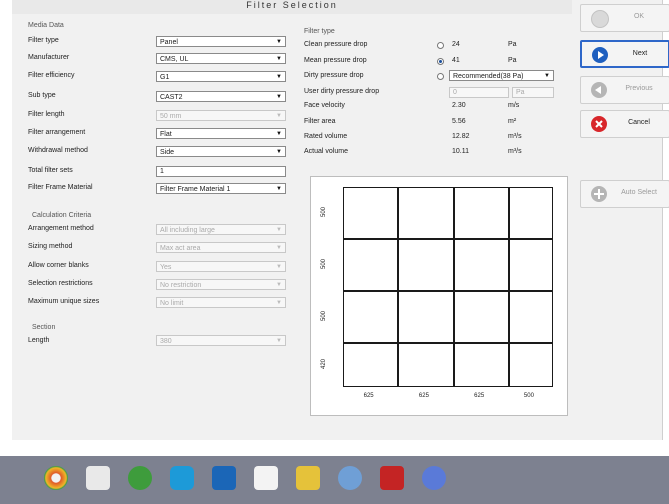 This screenshot has width=669, height=504. What do you see at coordinates (459, 121) in the screenshot?
I see `filter-area-value: 5.56` at bounding box center [459, 121].